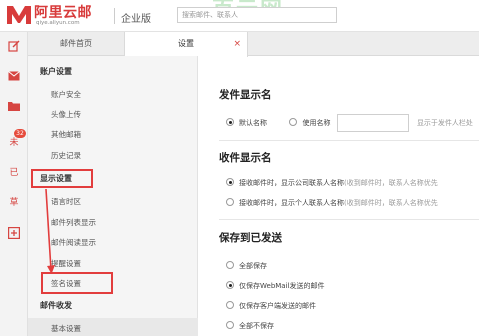 The height and width of the screenshot is (336, 479). Describe the element at coordinates (66, 114) in the screenshot. I see `sidebar-item-avatar-upload: 头像上传` at that location.